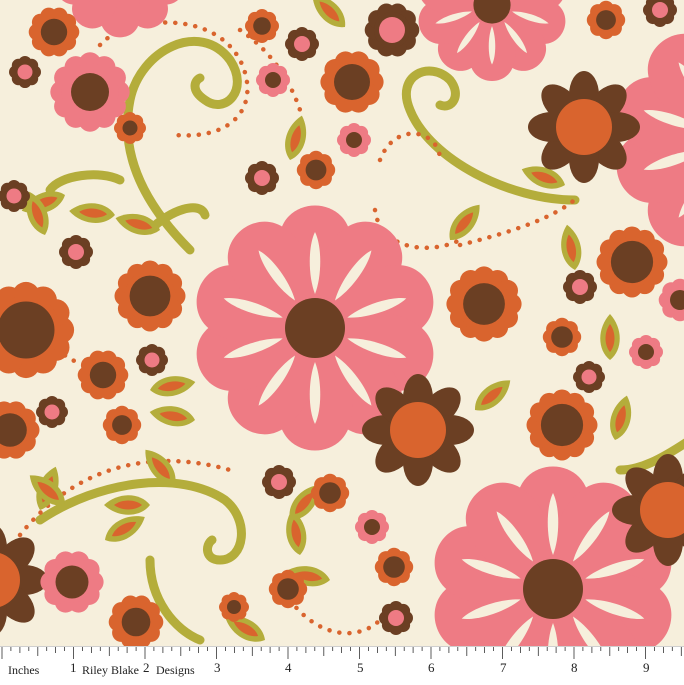 This screenshot has width=684, height=685. I want to click on ruler-number-6: 6, so click(431, 668).